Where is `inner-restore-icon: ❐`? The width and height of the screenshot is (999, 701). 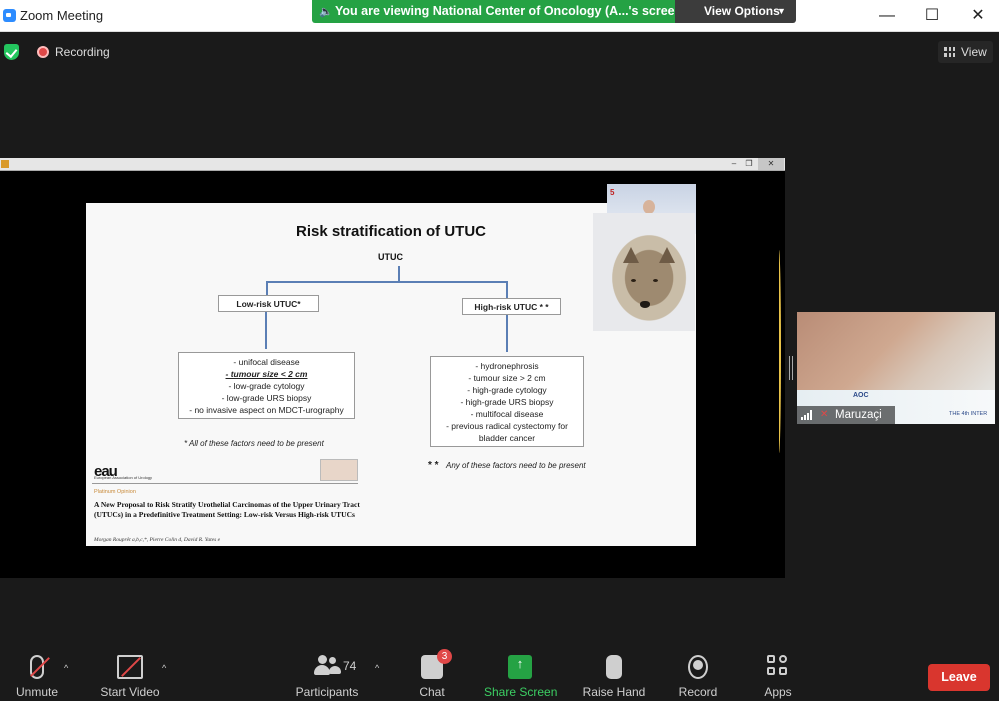 inner-restore-icon: ❐ is located at coordinates (749, 163).